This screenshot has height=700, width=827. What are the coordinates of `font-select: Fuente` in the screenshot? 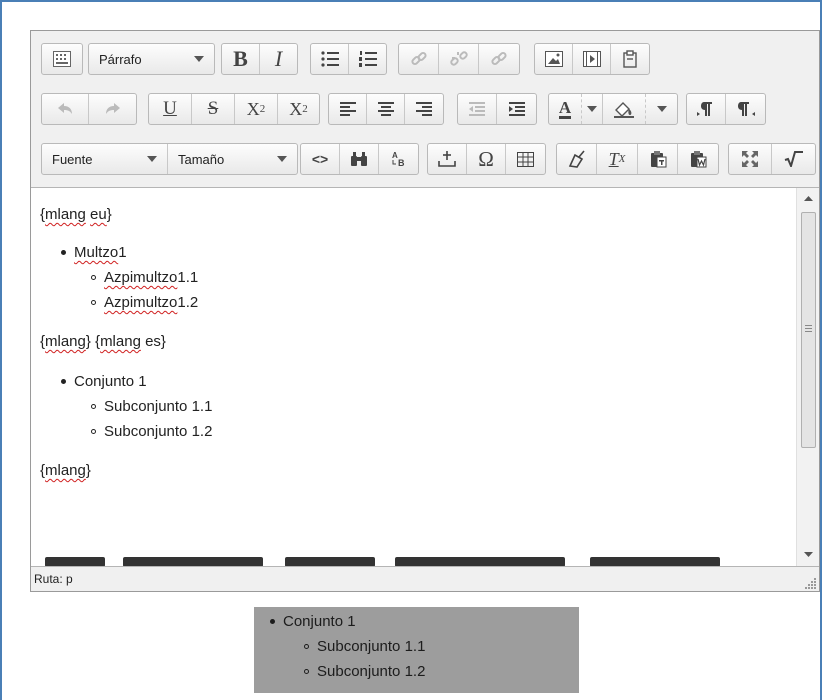 It's located at (105, 159).